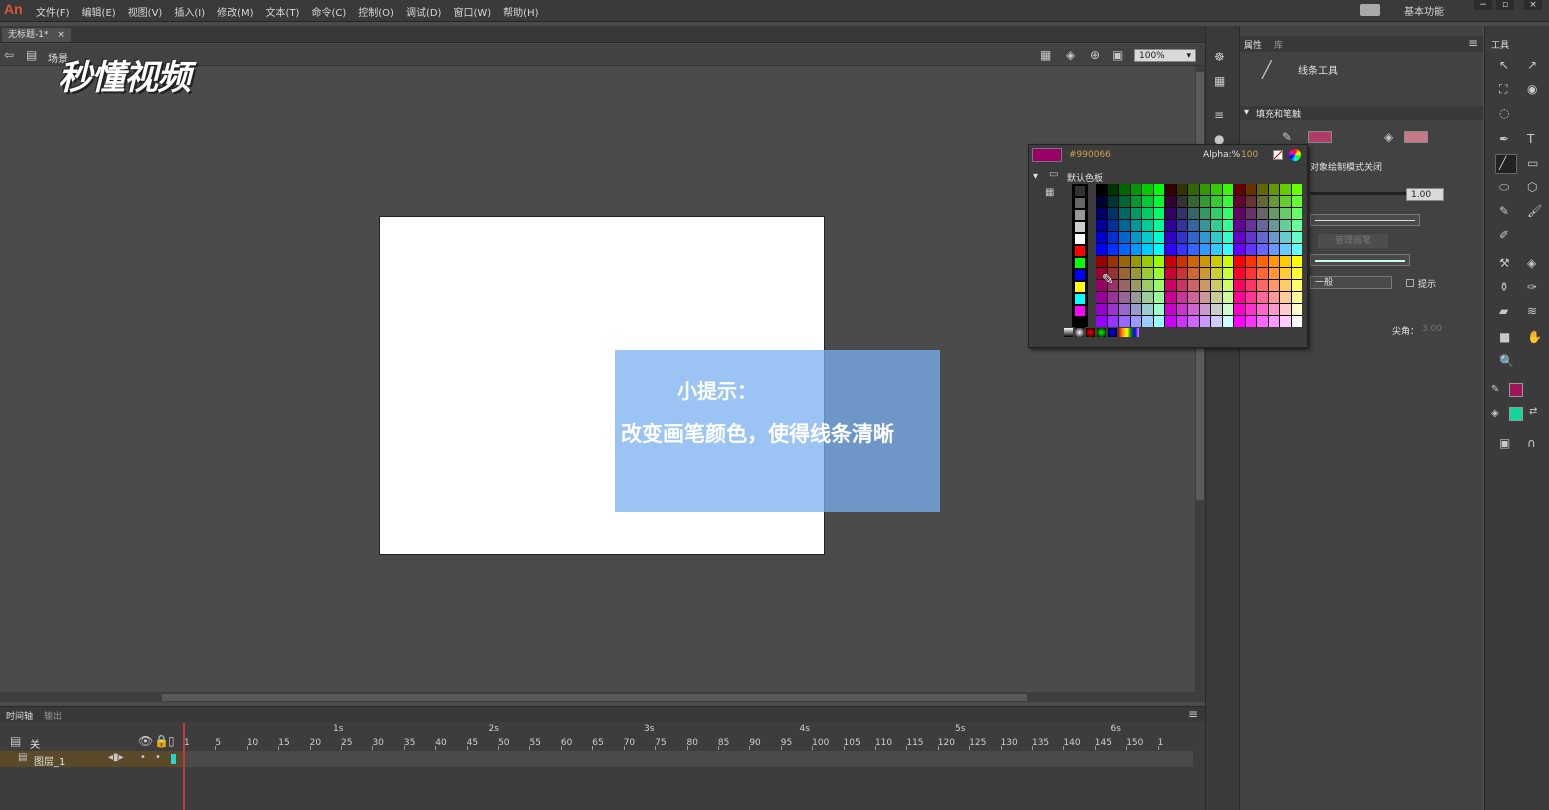  What do you see at coordinates (1049, 192) in the screenshot?
I see `palette-options-icon: ▦` at bounding box center [1049, 192].